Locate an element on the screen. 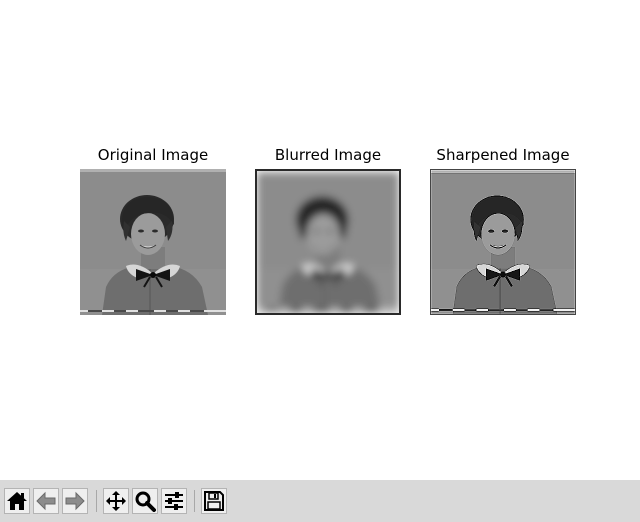 The width and height of the screenshot is (640, 522). zoom-button is located at coordinates (145, 501).